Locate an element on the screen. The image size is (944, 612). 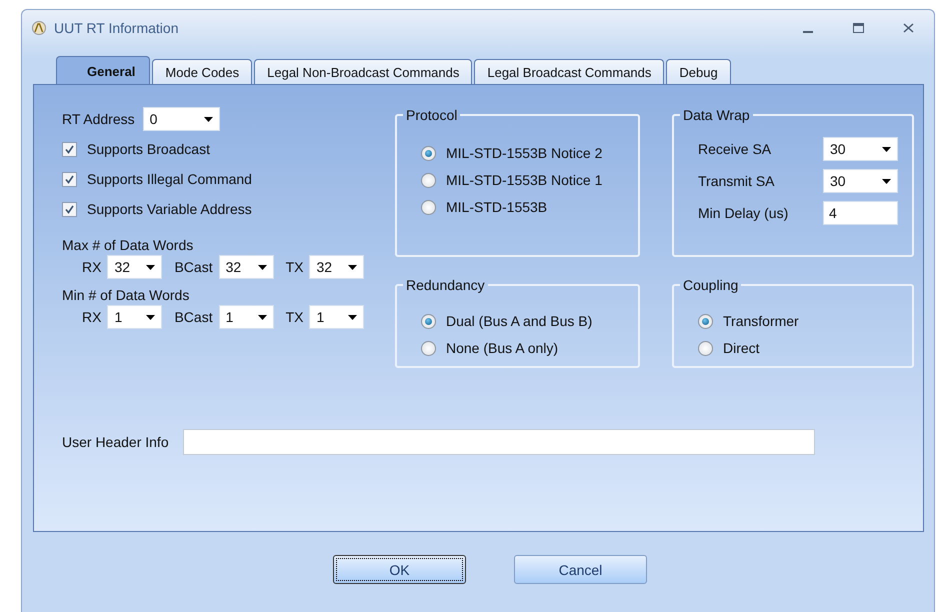
radio-option: None (Bus A only) is located at coordinates (522, 348).